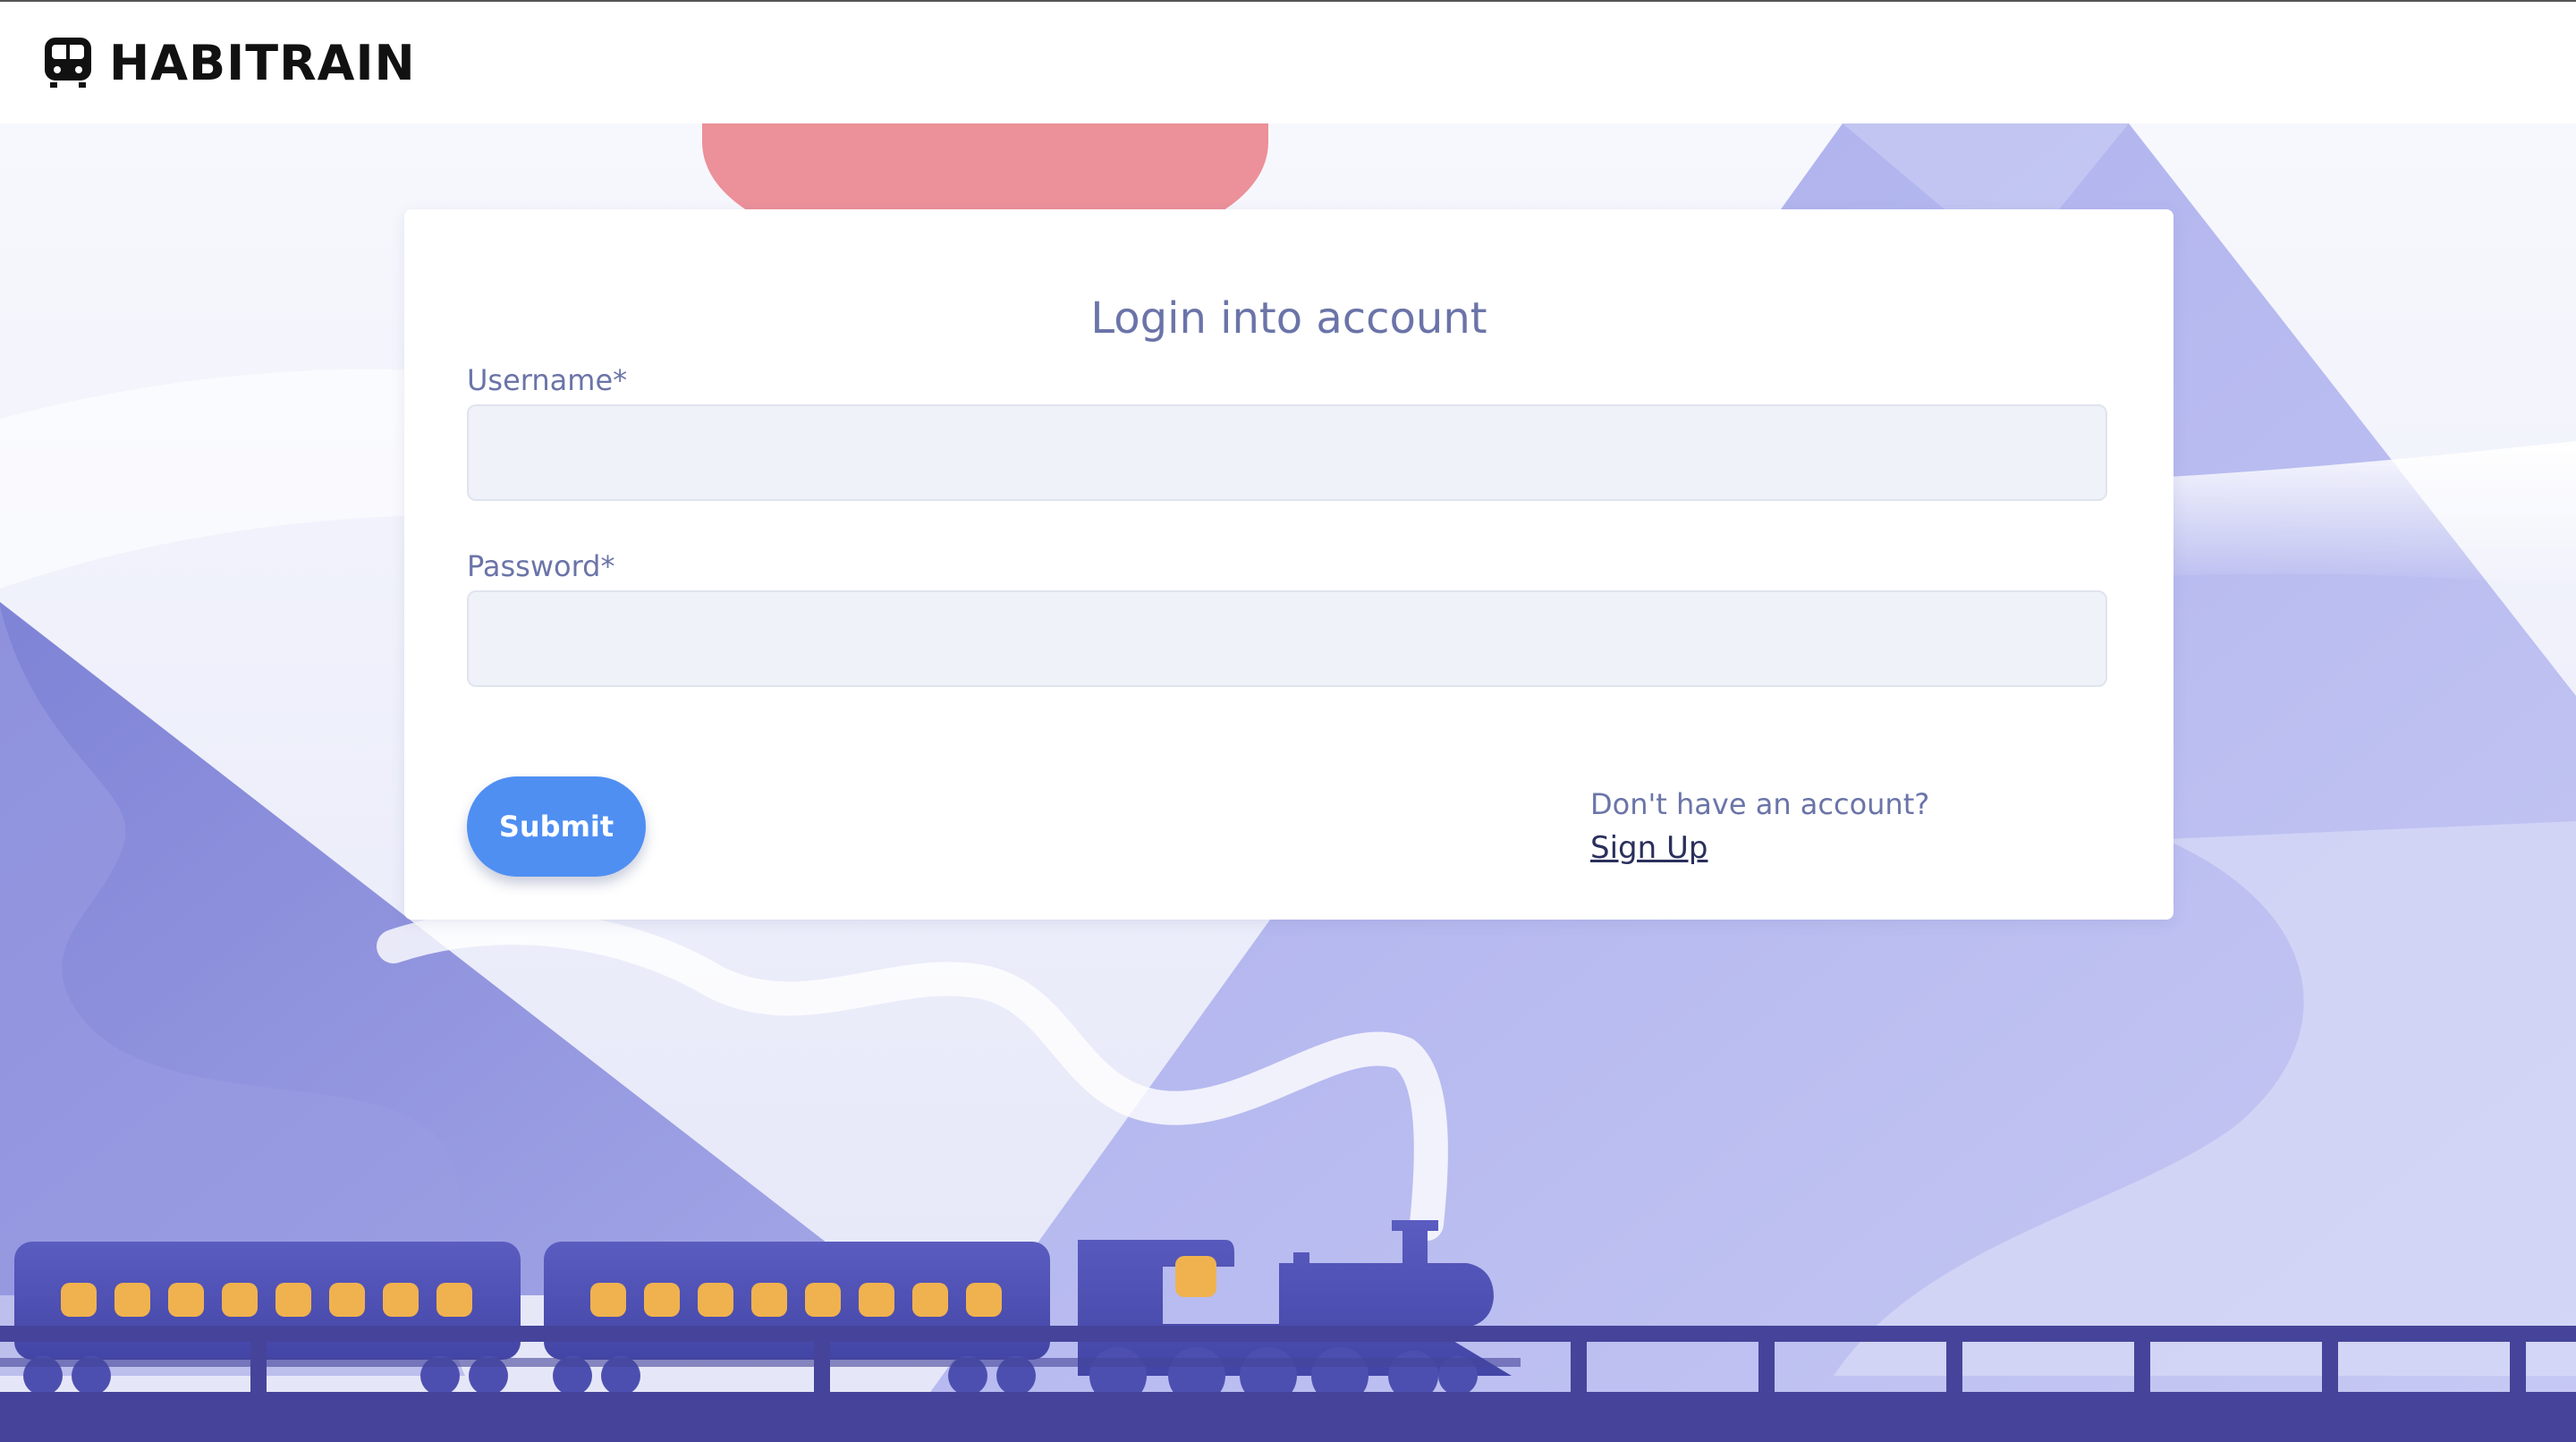 This screenshot has height=1442, width=2576. I want to click on brand: HABITRAIN, so click(229, 63).